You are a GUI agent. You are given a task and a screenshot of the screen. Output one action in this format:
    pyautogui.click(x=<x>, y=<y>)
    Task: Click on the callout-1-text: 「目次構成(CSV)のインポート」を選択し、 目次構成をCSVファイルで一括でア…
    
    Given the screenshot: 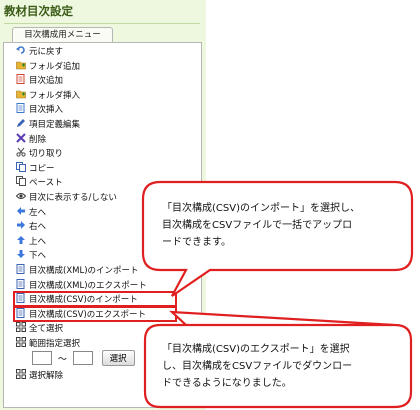 What is the action you would take?
    pyautogui.click(x=261, y=225)
    